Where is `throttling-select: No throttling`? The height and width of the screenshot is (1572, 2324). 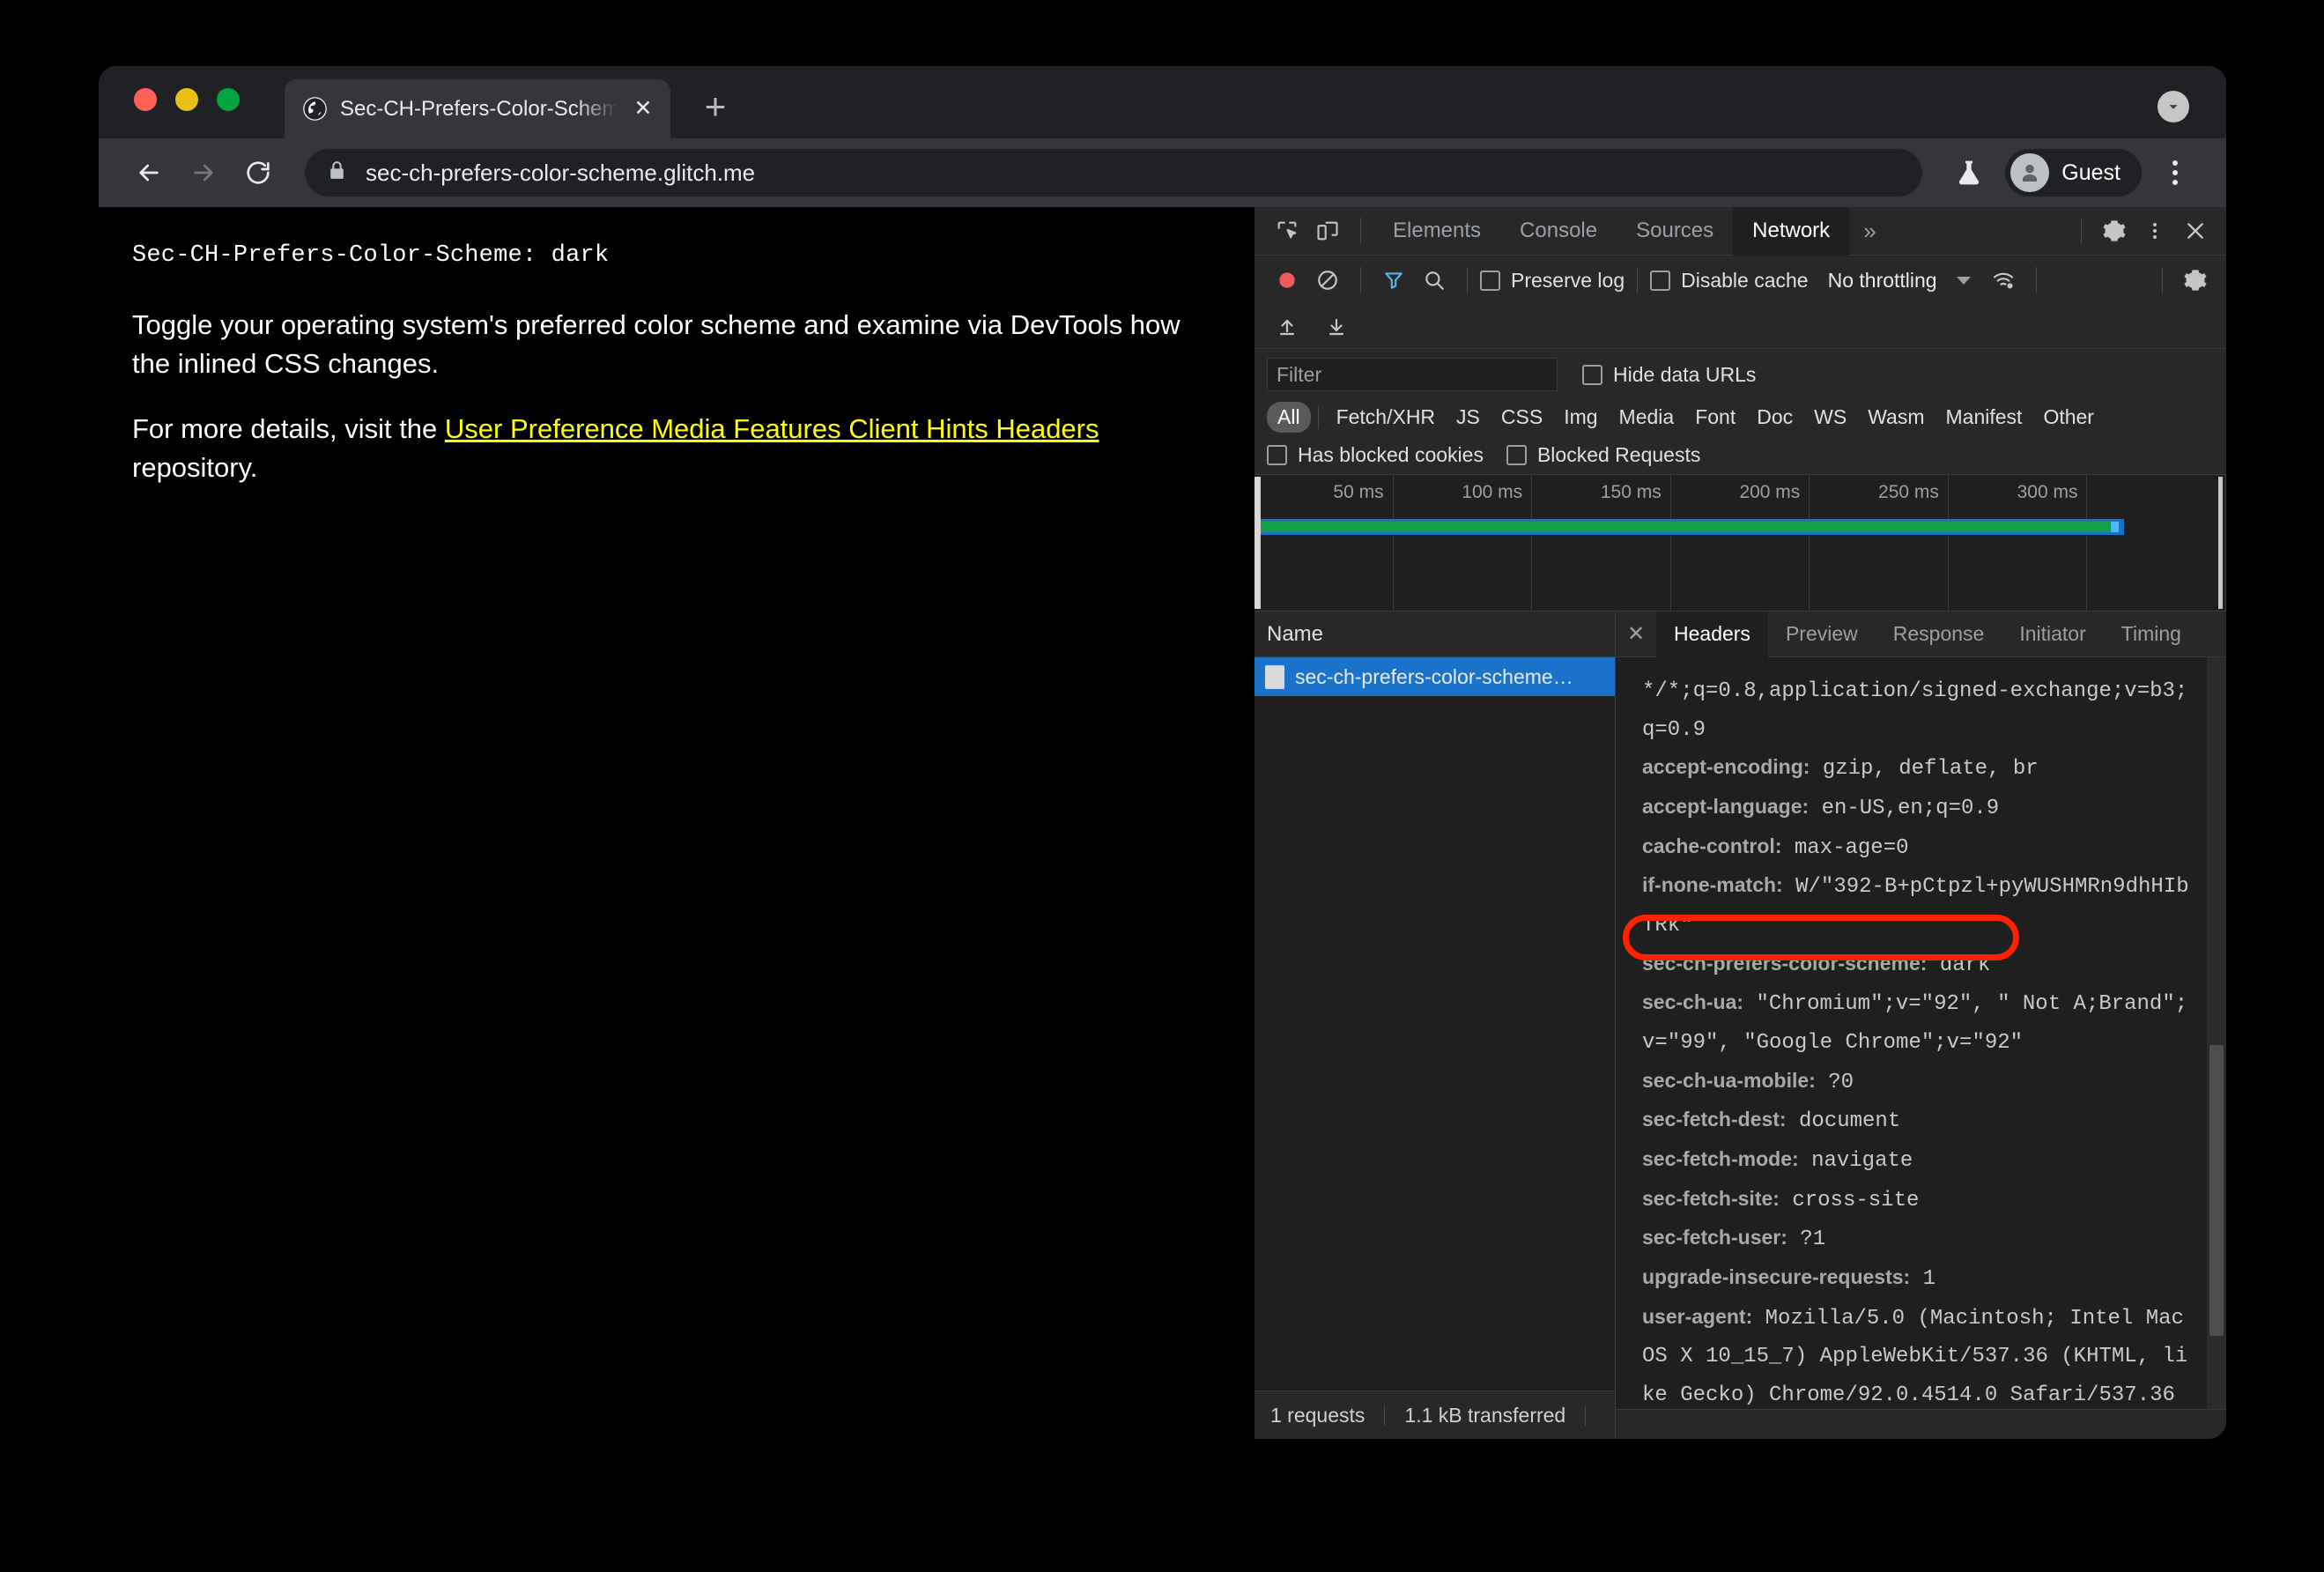
throttling-select: No throttling is located at coordinates (1899, 281).